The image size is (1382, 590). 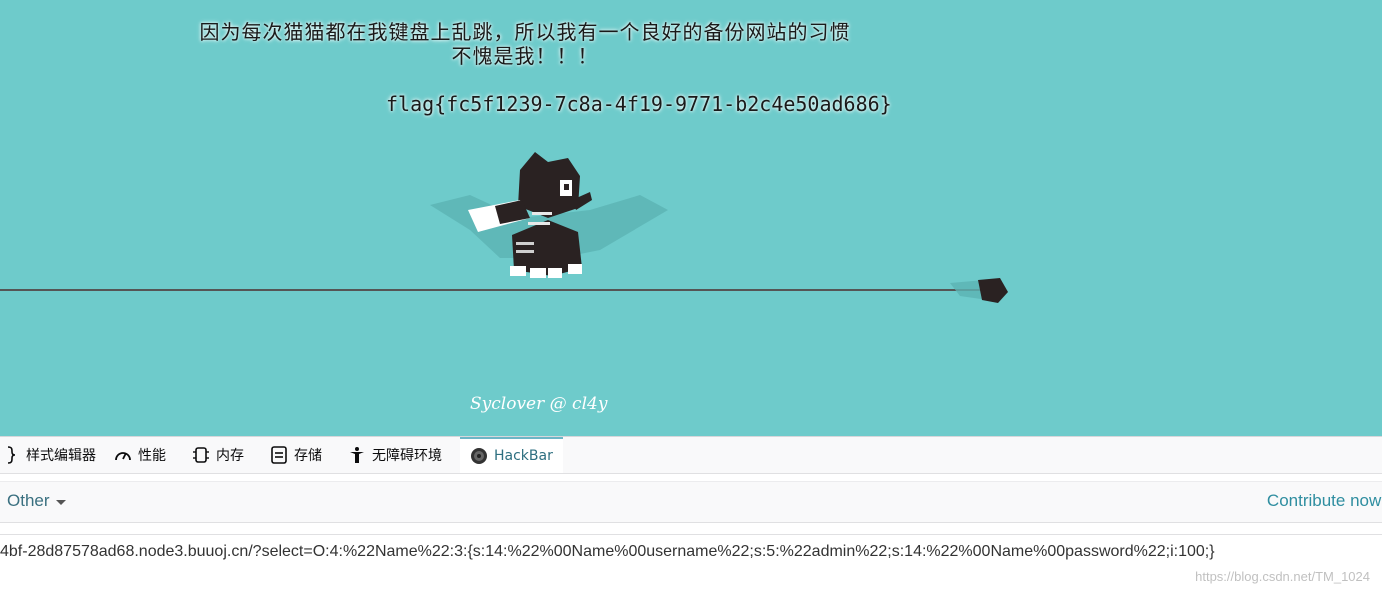 What do you see at coordinates (1282, 576) in the screenshot?
I see `watermark: https://blog.csdn.net/TM_1024` at bounding box center [1282, 576].